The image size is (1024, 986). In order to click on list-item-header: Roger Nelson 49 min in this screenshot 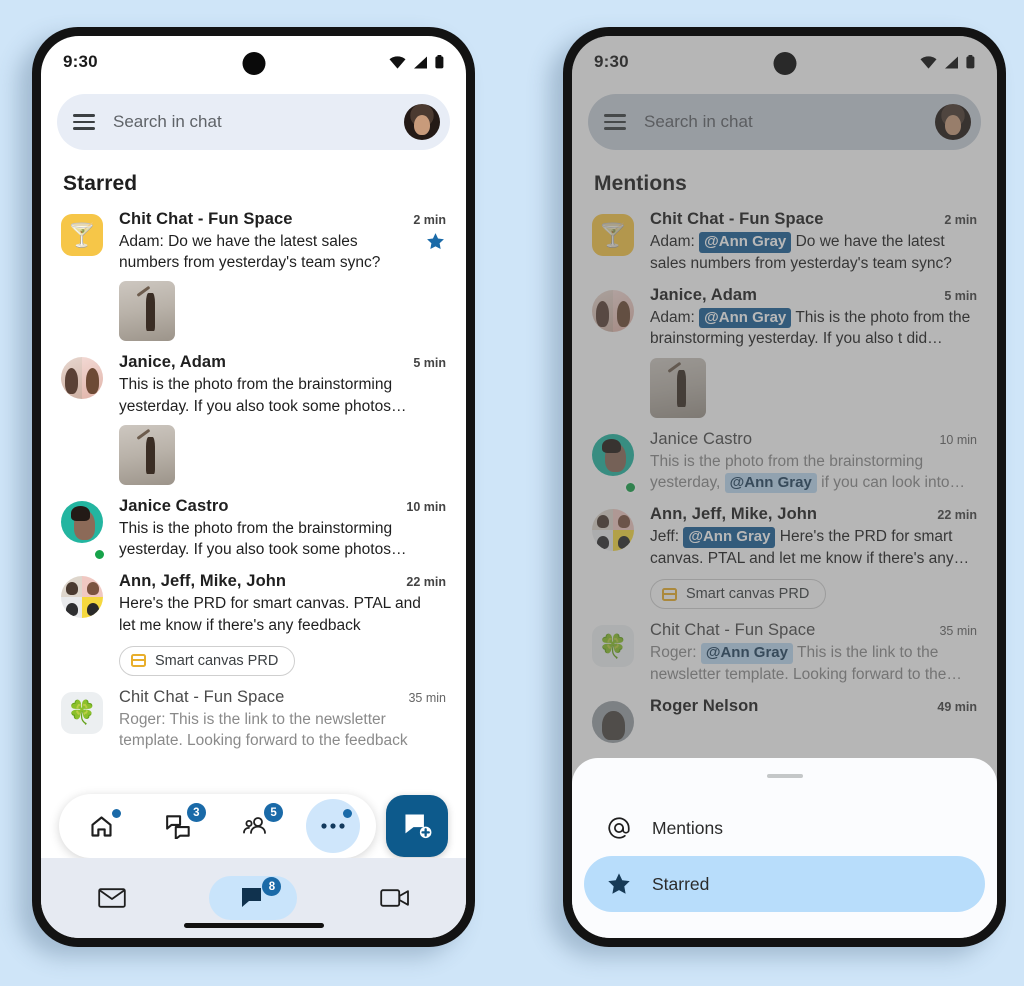, I will do `click(813, 706)`.